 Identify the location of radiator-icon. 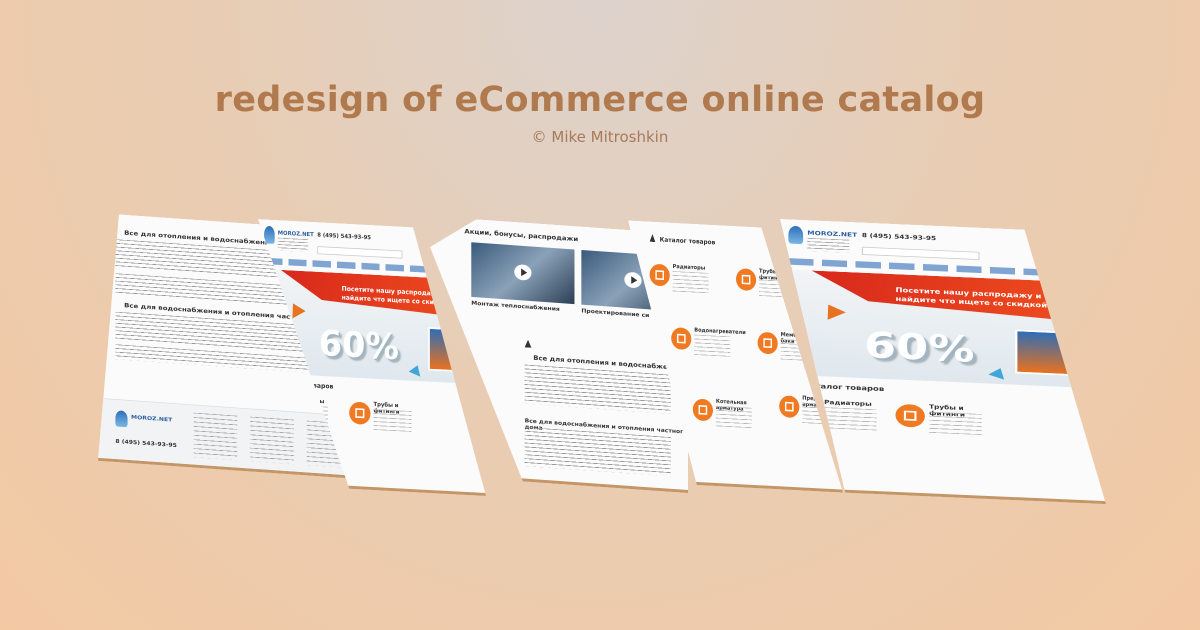
(660, 275).